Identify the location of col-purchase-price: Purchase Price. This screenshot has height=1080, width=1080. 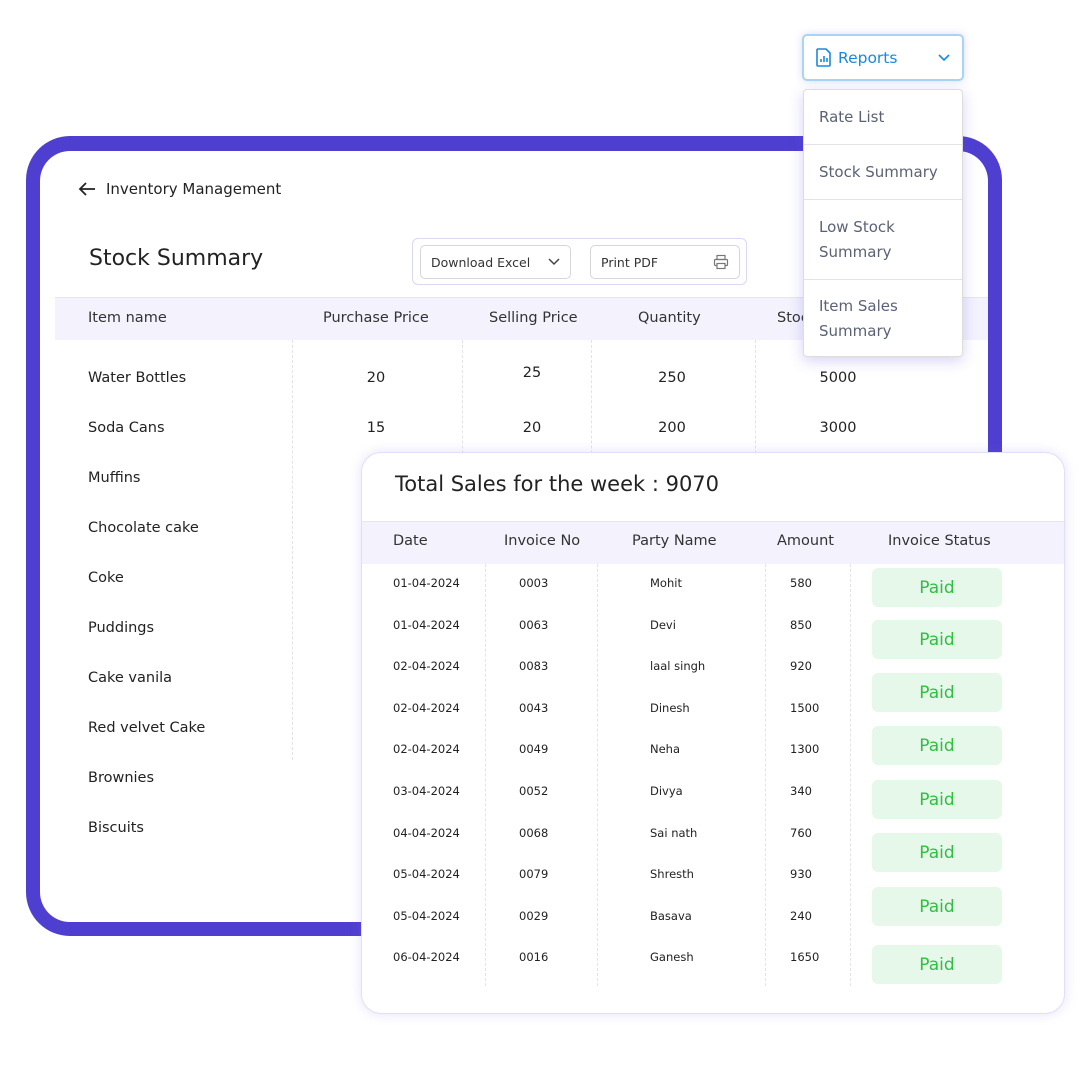
(376, 318).